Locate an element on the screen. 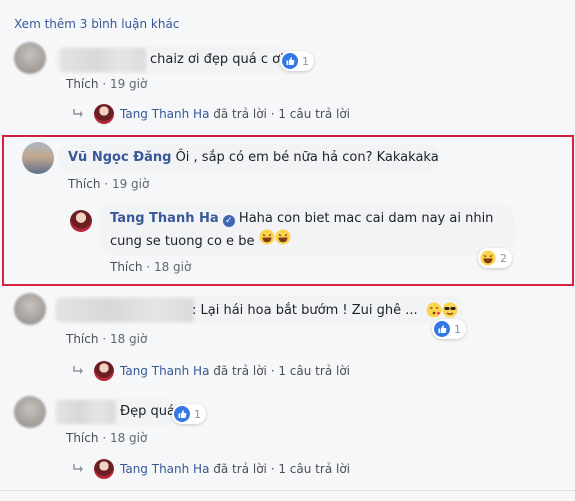  reply-meta: Thích · 18 giờ is located at coordinates (150, 267).